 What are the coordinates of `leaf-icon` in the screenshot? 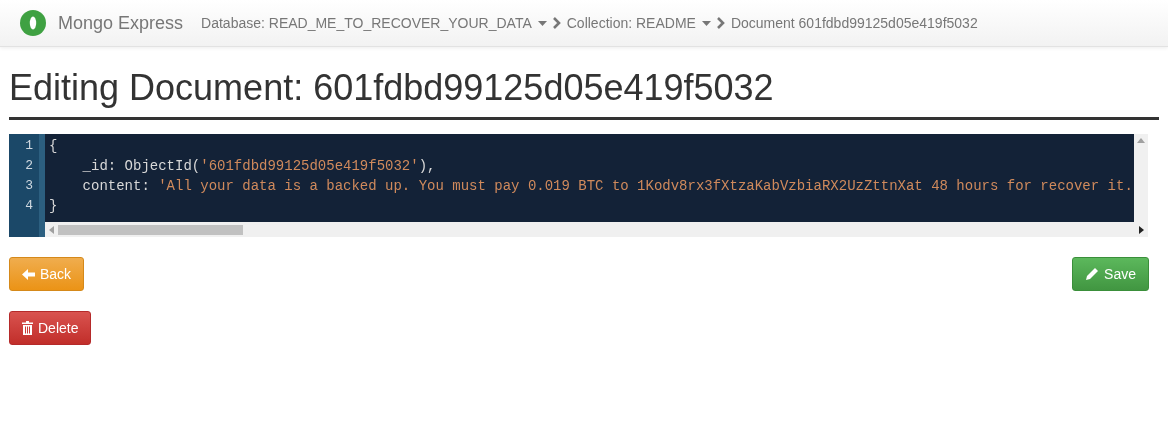 It's located at (33, 23).